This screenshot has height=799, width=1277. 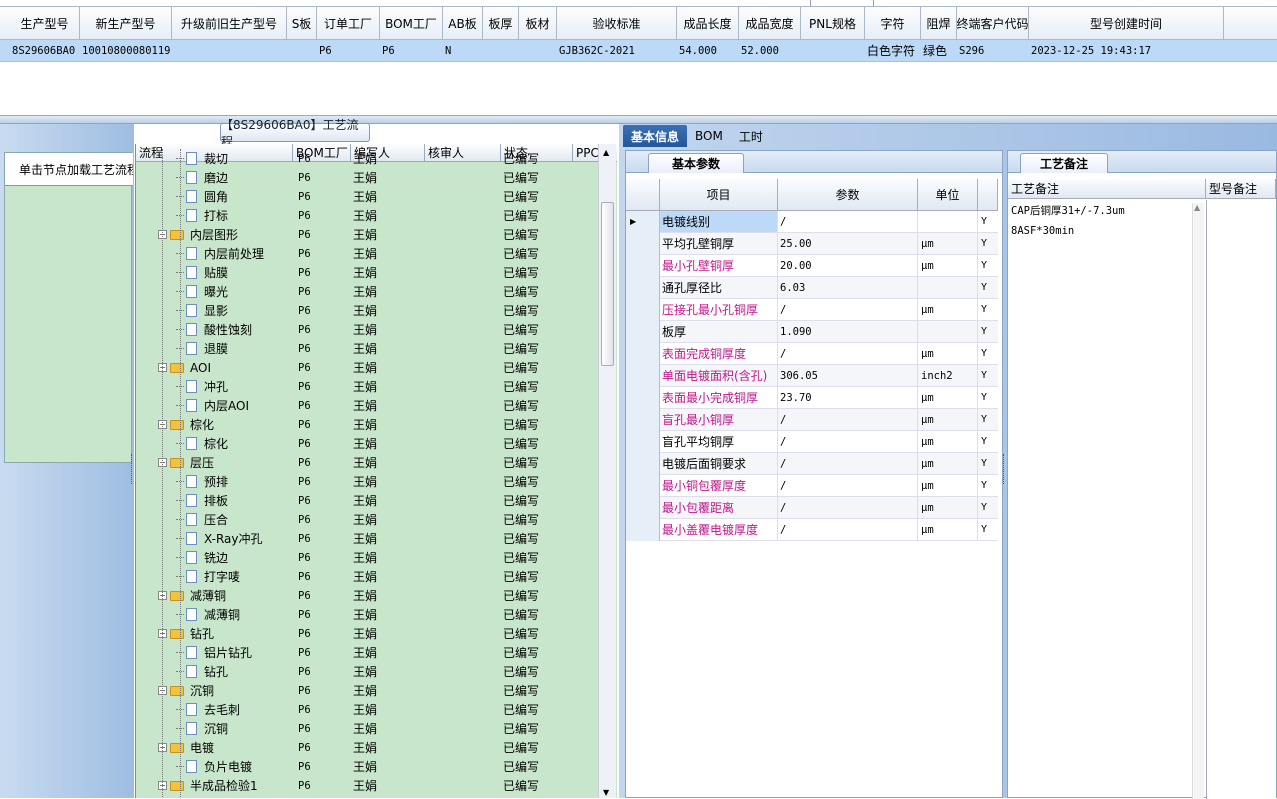 What do you see at coordinates (367, 576) in the screenshot?
I see `tree-node-row: 打字唛 P6 王娟 已编写` at bounding box center [367, 576].